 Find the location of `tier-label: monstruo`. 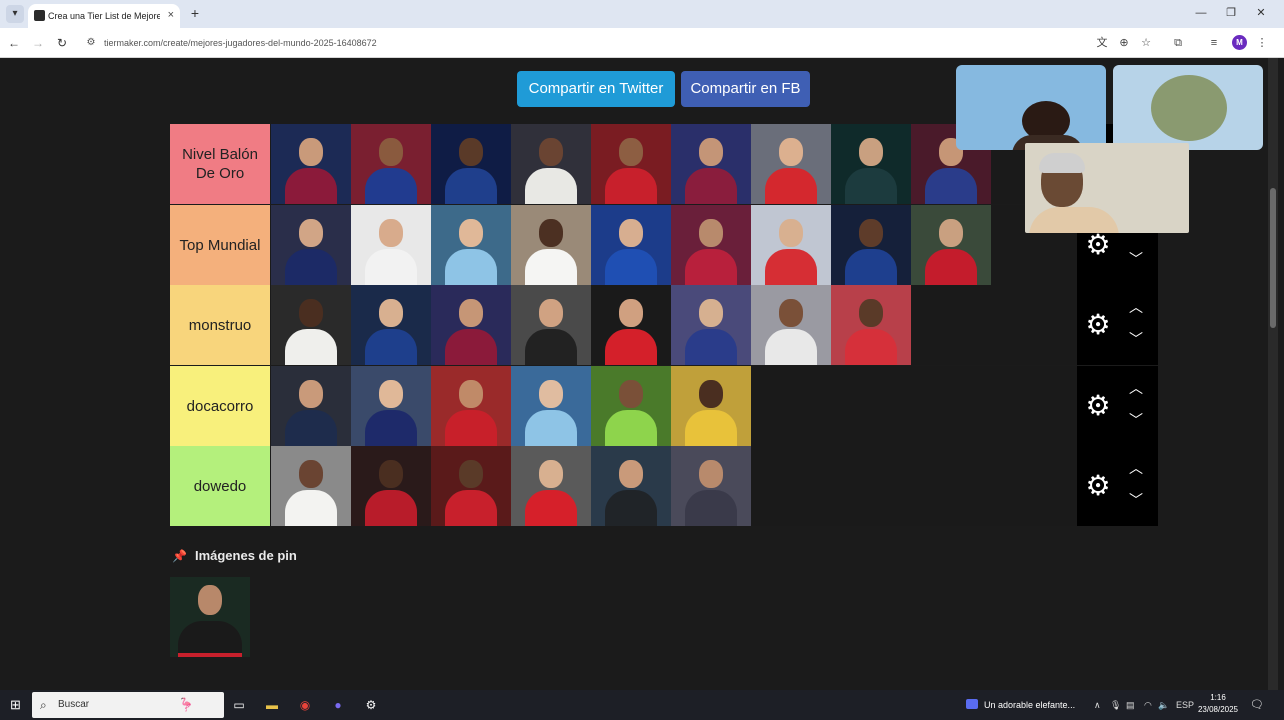

tier-label: monstruo is located at coordinates (220, 325).